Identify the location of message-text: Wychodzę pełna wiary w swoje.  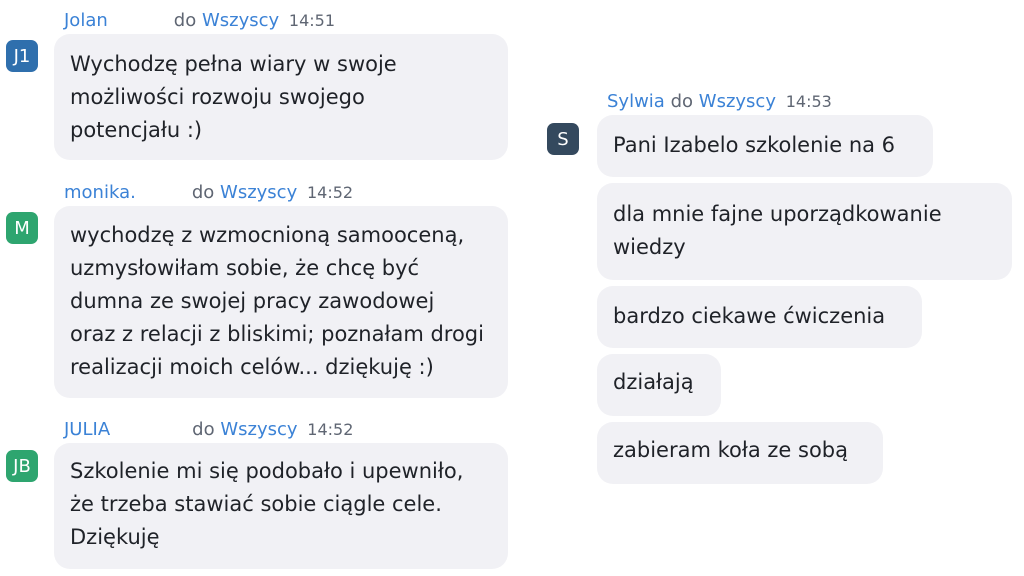
(233, 64).